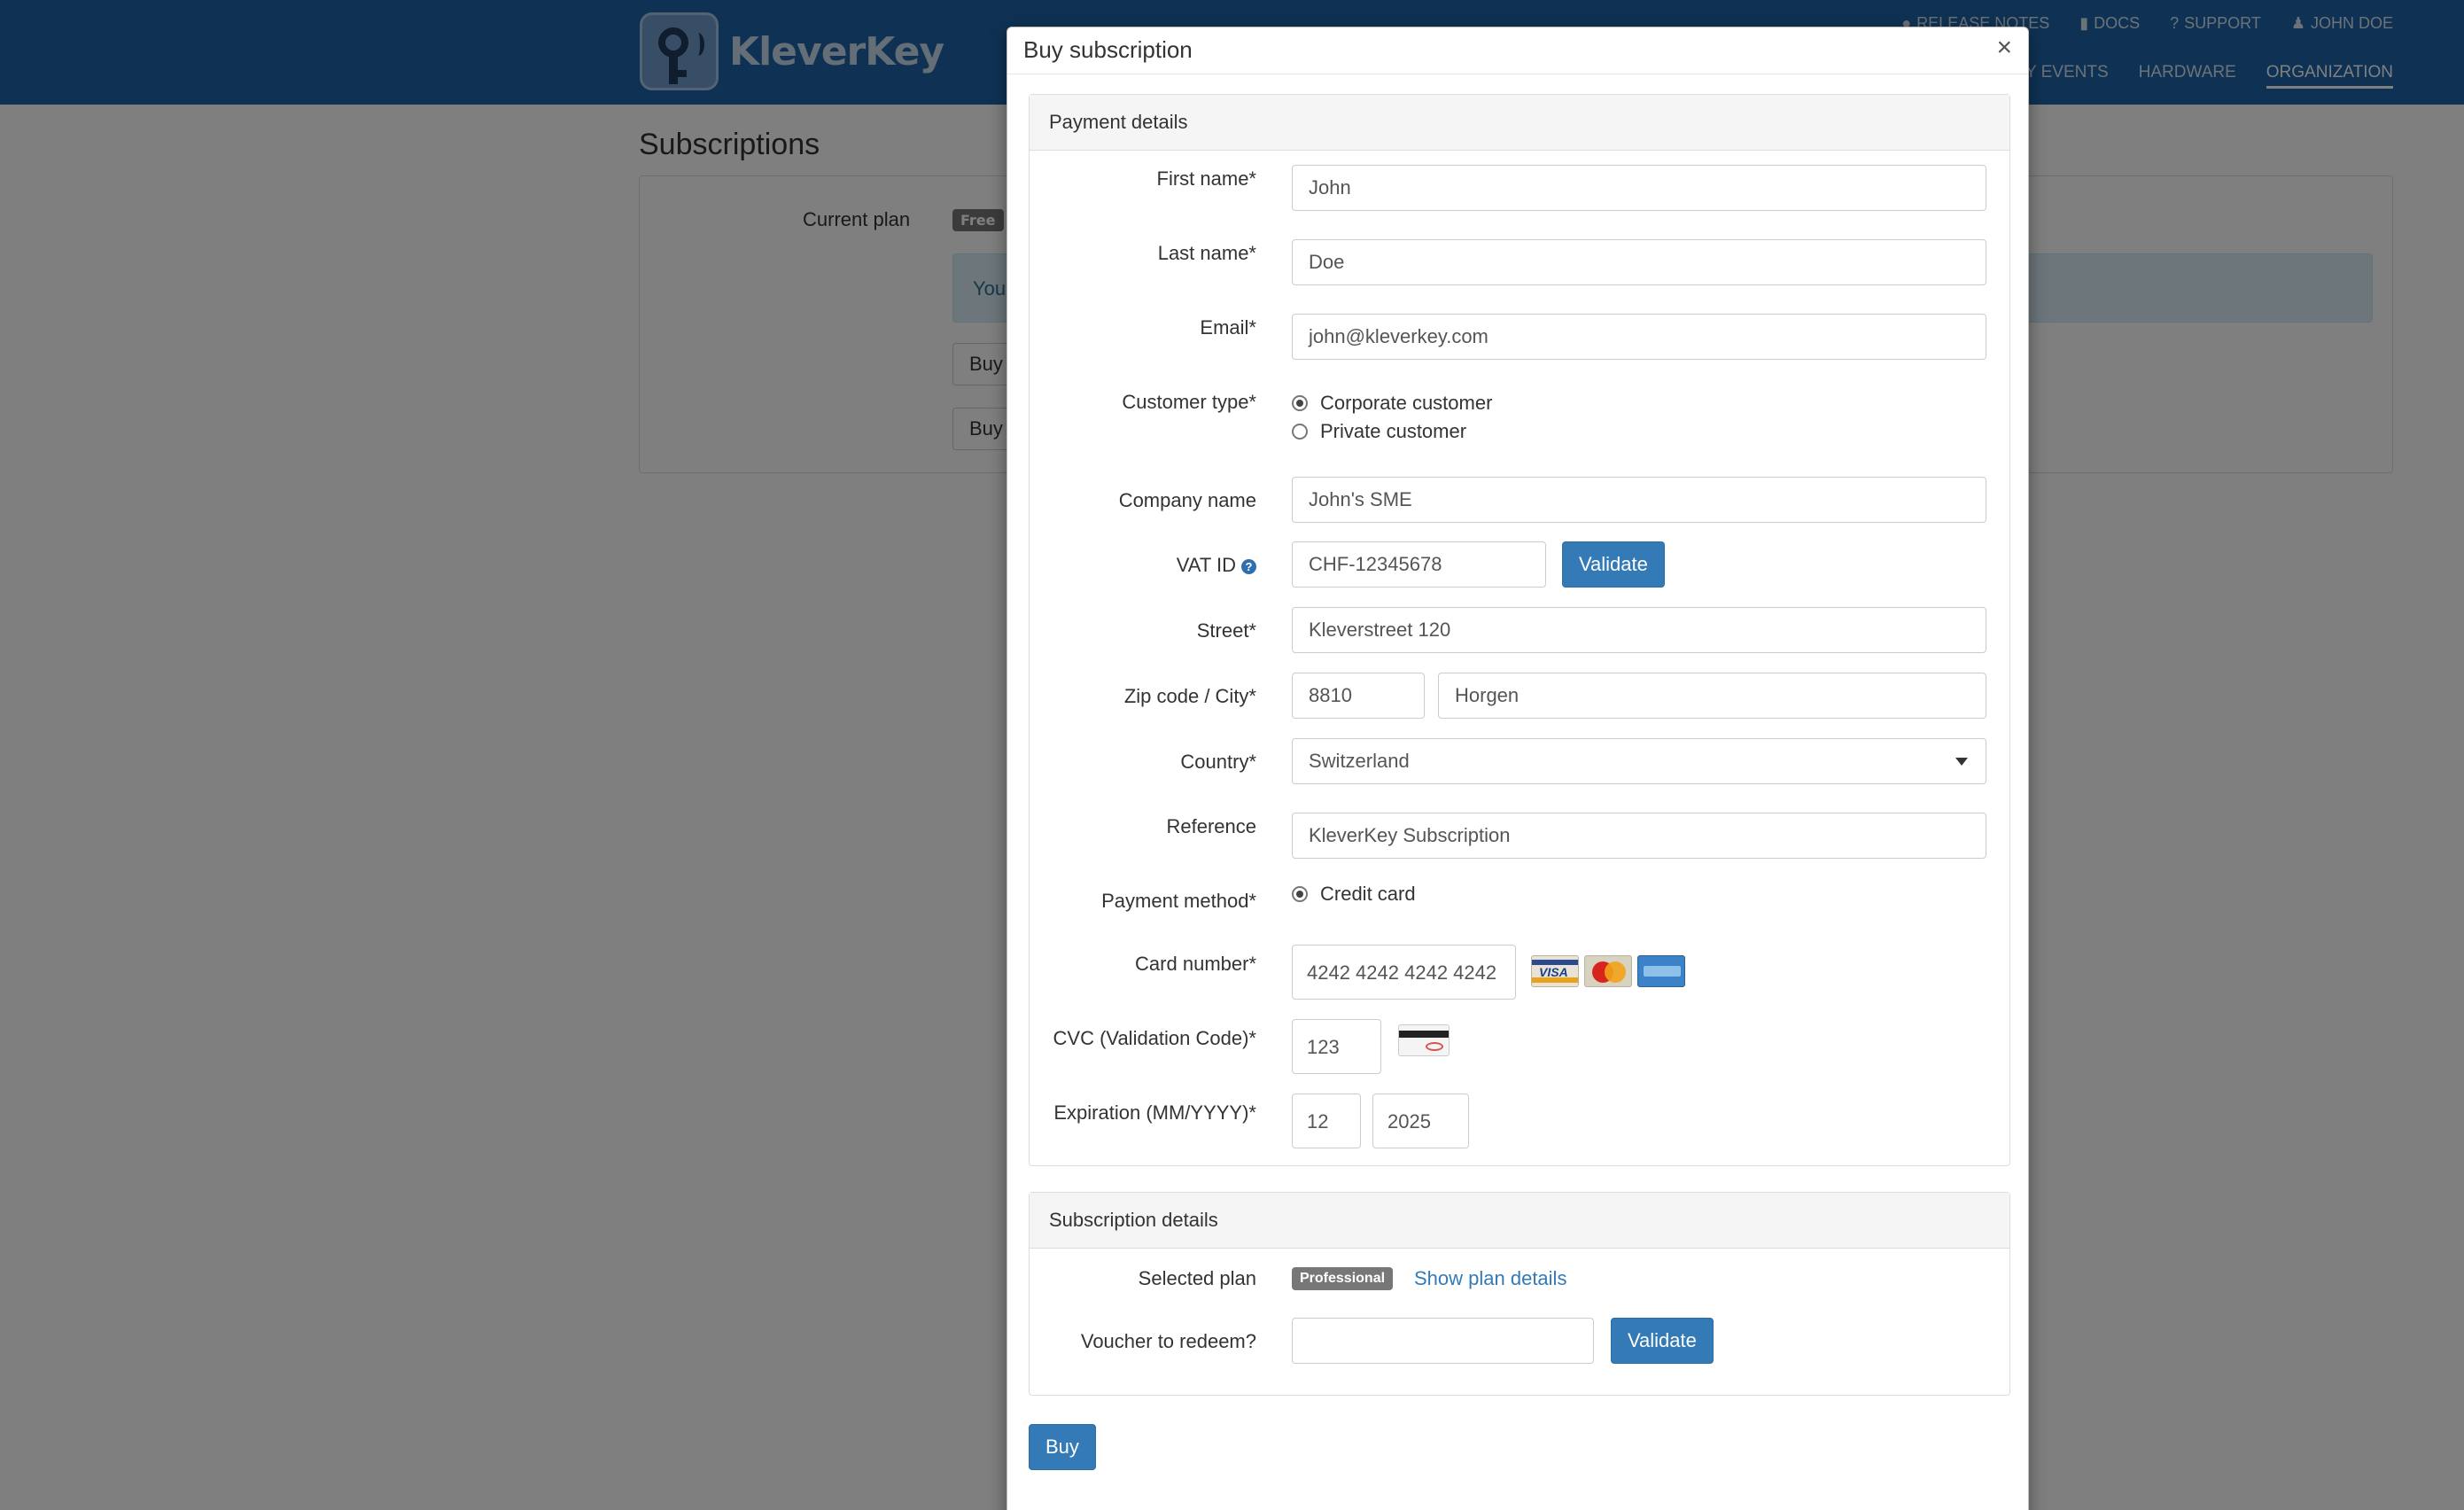 The height and width of the screenshot is (1510, 2464). I want to click on email-label: Email*, so click(1228, 327).